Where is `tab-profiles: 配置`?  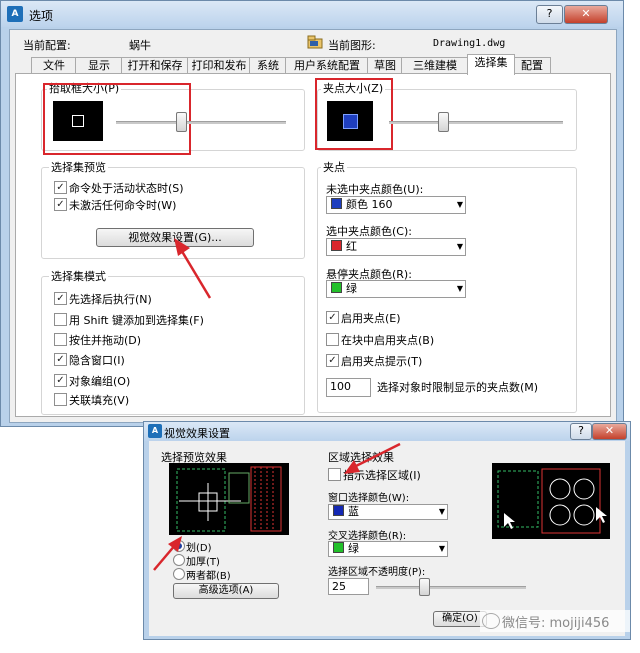
tab-profiles: 配置 is located at coordinates (532, 65).